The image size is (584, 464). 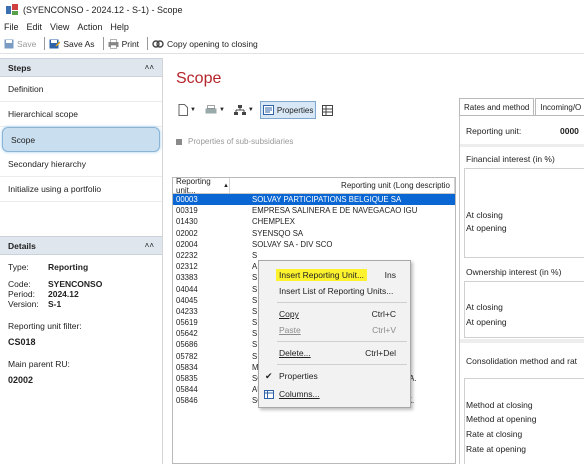 What do you see at coordinates (201, 186) in the screenshot?
I see `column-header-code: Reporting unit... ▲` at bounding box center [201, 186].